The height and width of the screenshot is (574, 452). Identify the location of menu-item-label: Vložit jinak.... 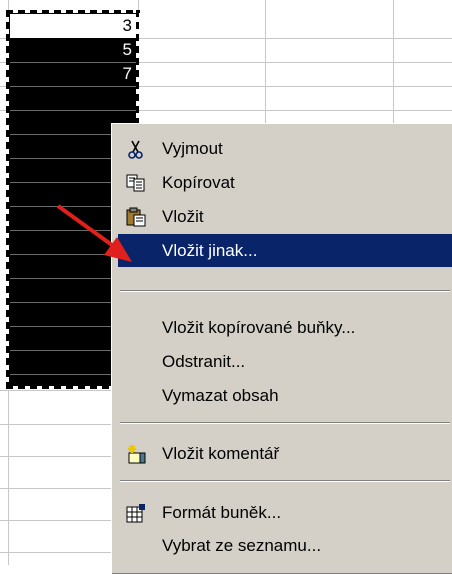
(210, 250).